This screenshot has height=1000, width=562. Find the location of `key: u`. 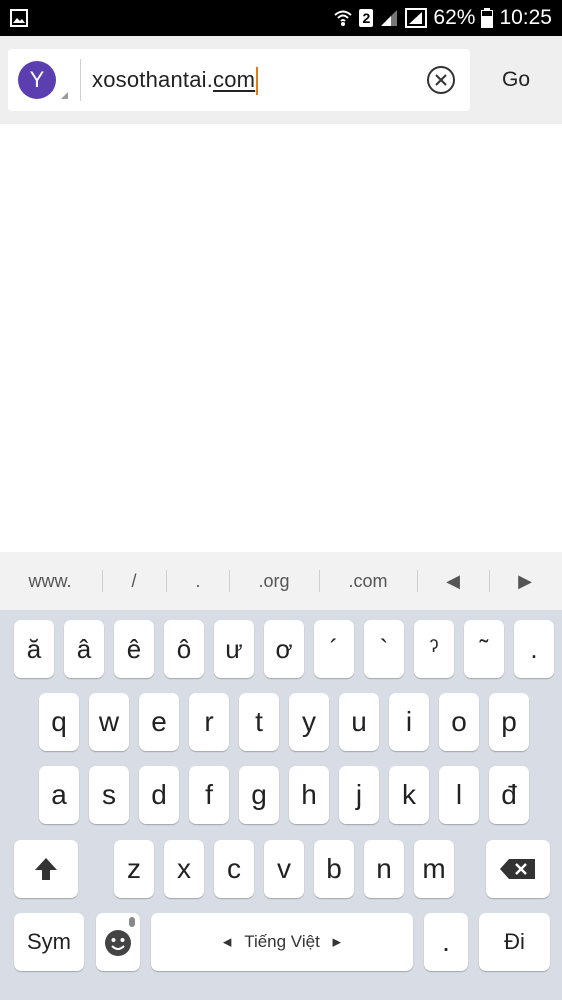

key: u is located at coordinates (359, 722).